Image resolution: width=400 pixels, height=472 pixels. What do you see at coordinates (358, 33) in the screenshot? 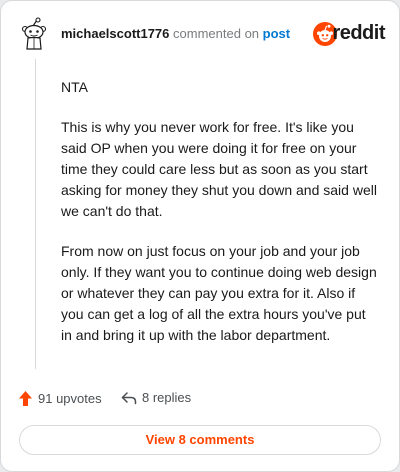
I see `reddit-wordmark: reddit` at bounding box center [358, 33].